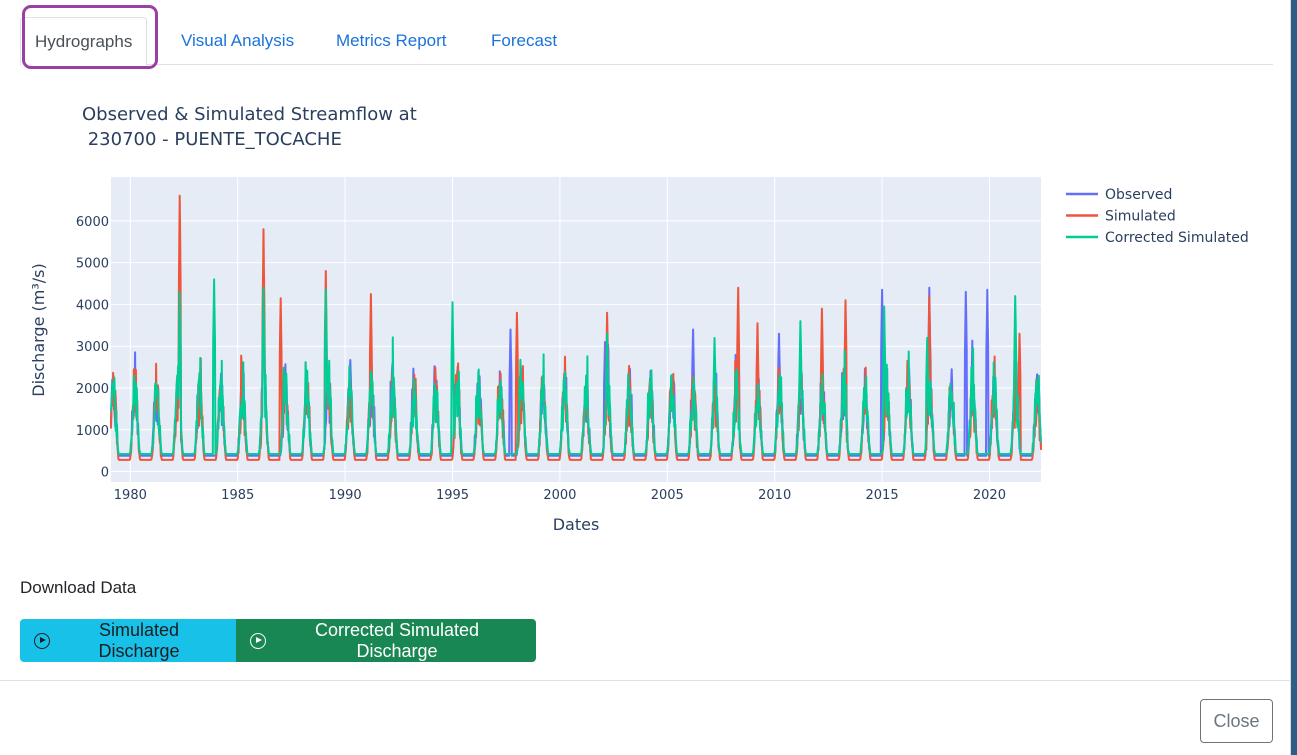 The image size is (1297, 755). What do you see at coordinates (92, 264) in the screenshot?
I see `y-tick-label: 5000` at bounding box center [92, 264].